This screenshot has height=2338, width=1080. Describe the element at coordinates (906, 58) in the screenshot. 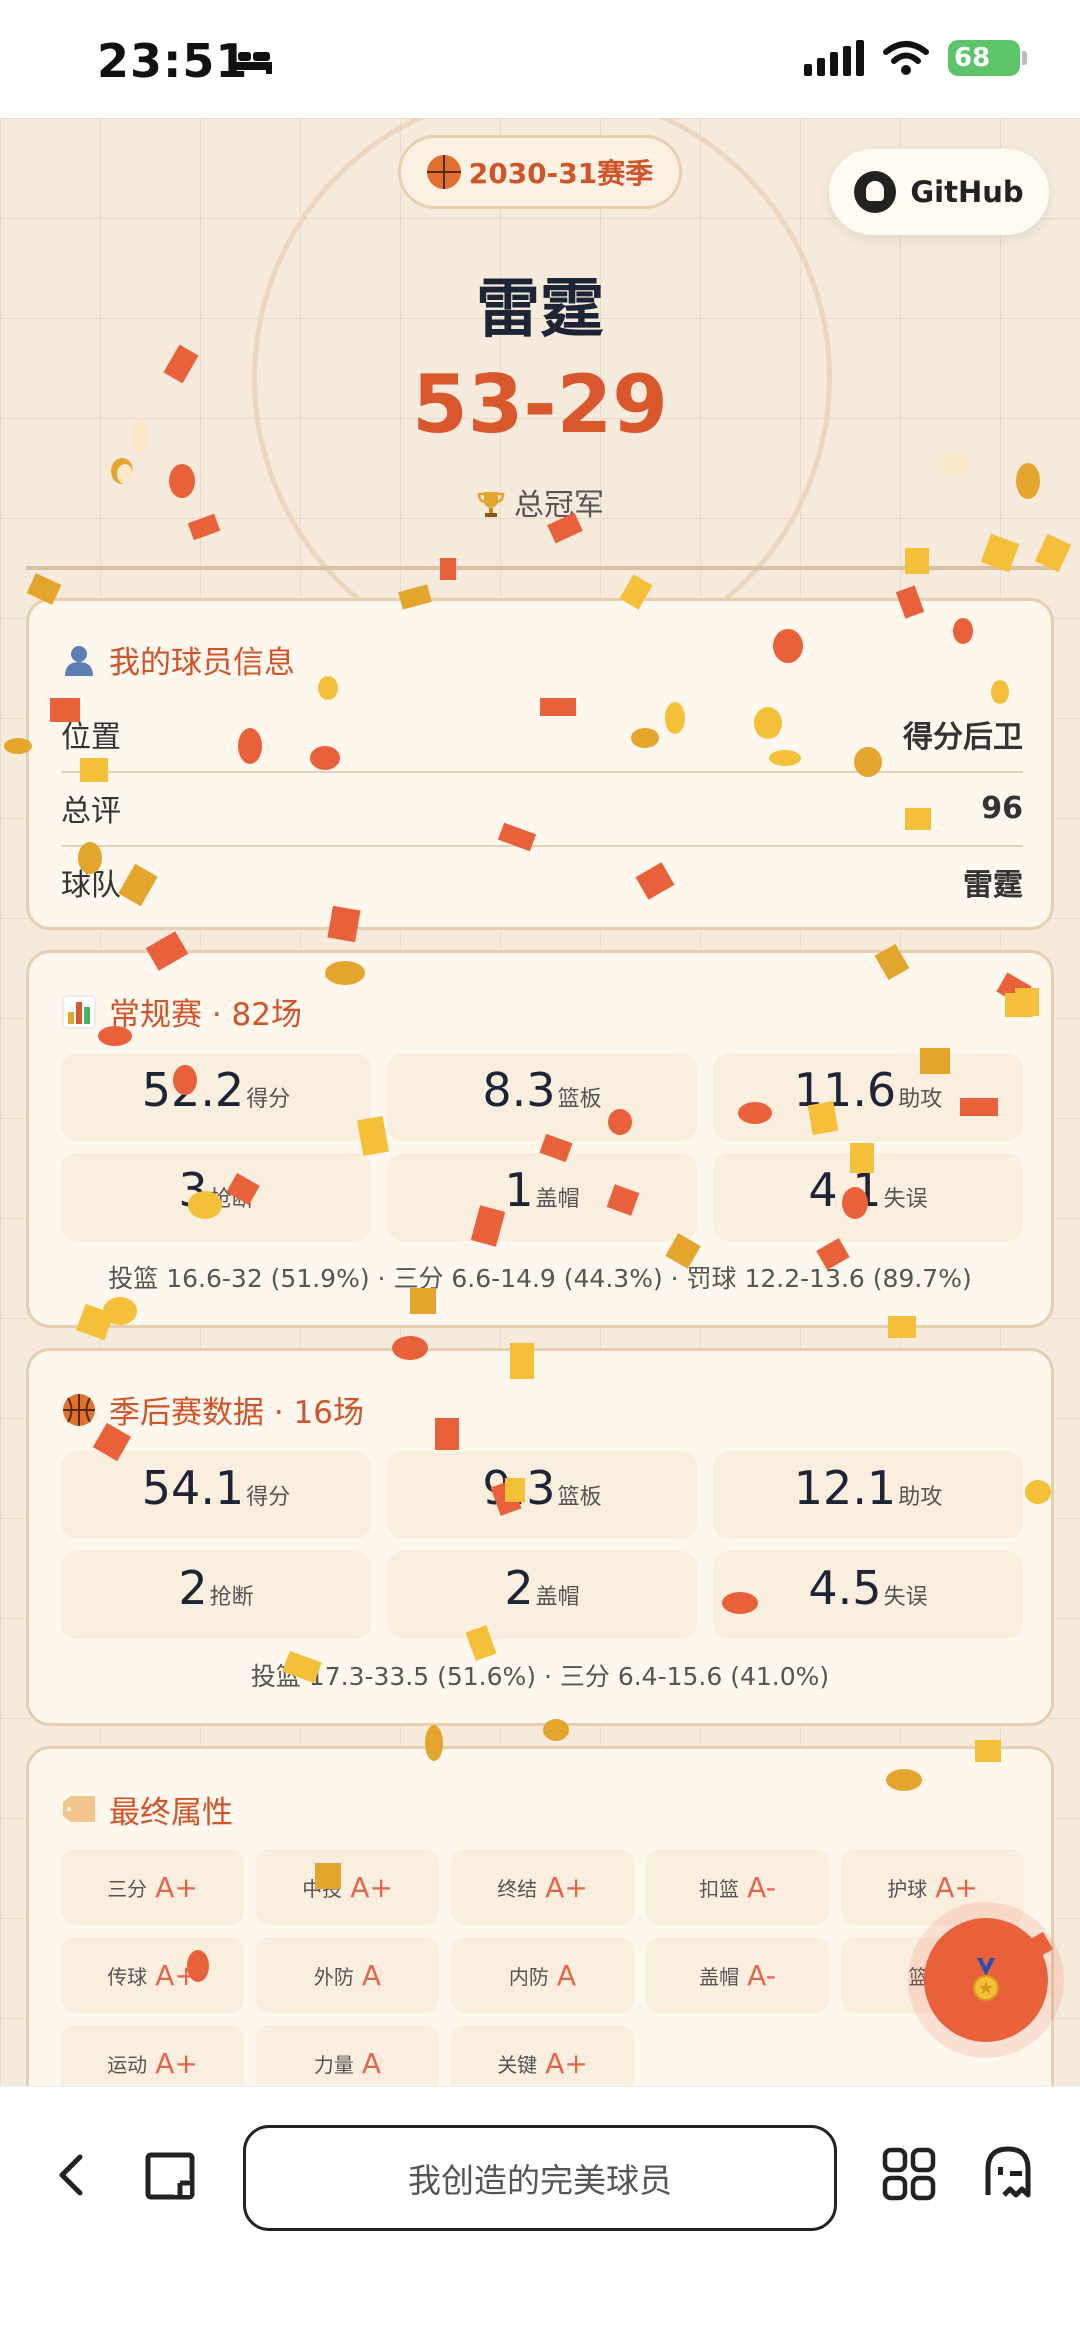

I see `wifi-icon` at that location.